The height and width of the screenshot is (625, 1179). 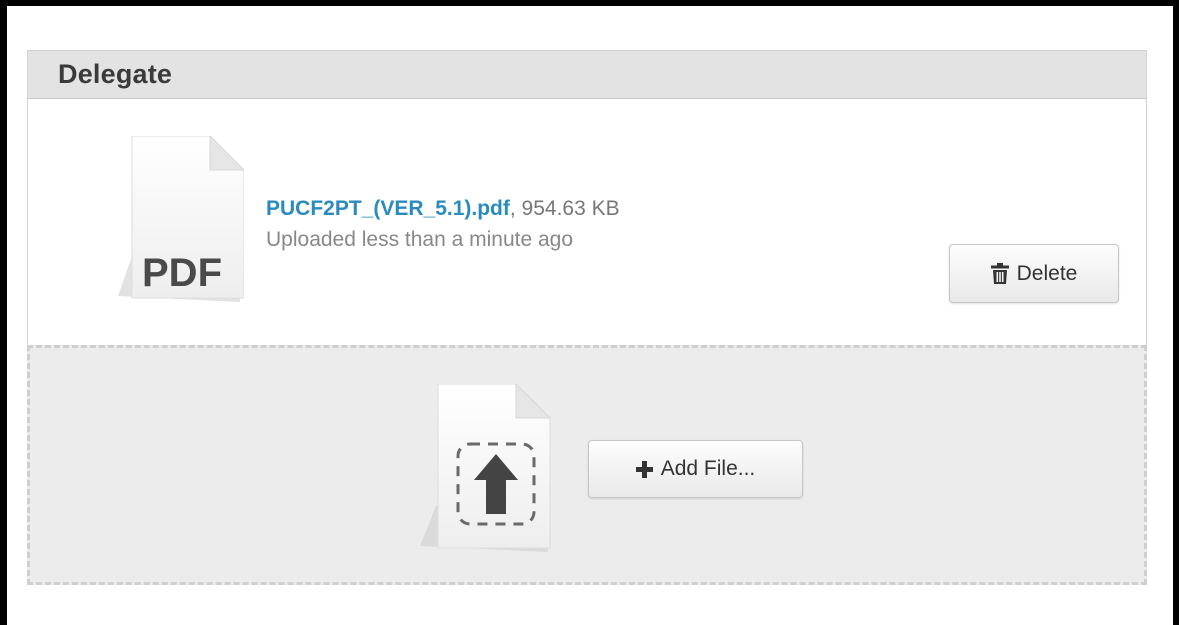 What do you see at coordinates (564, 208) in the screenshot?
I see `file-size: , 954.63 KB` at bounding box center [564, 208].